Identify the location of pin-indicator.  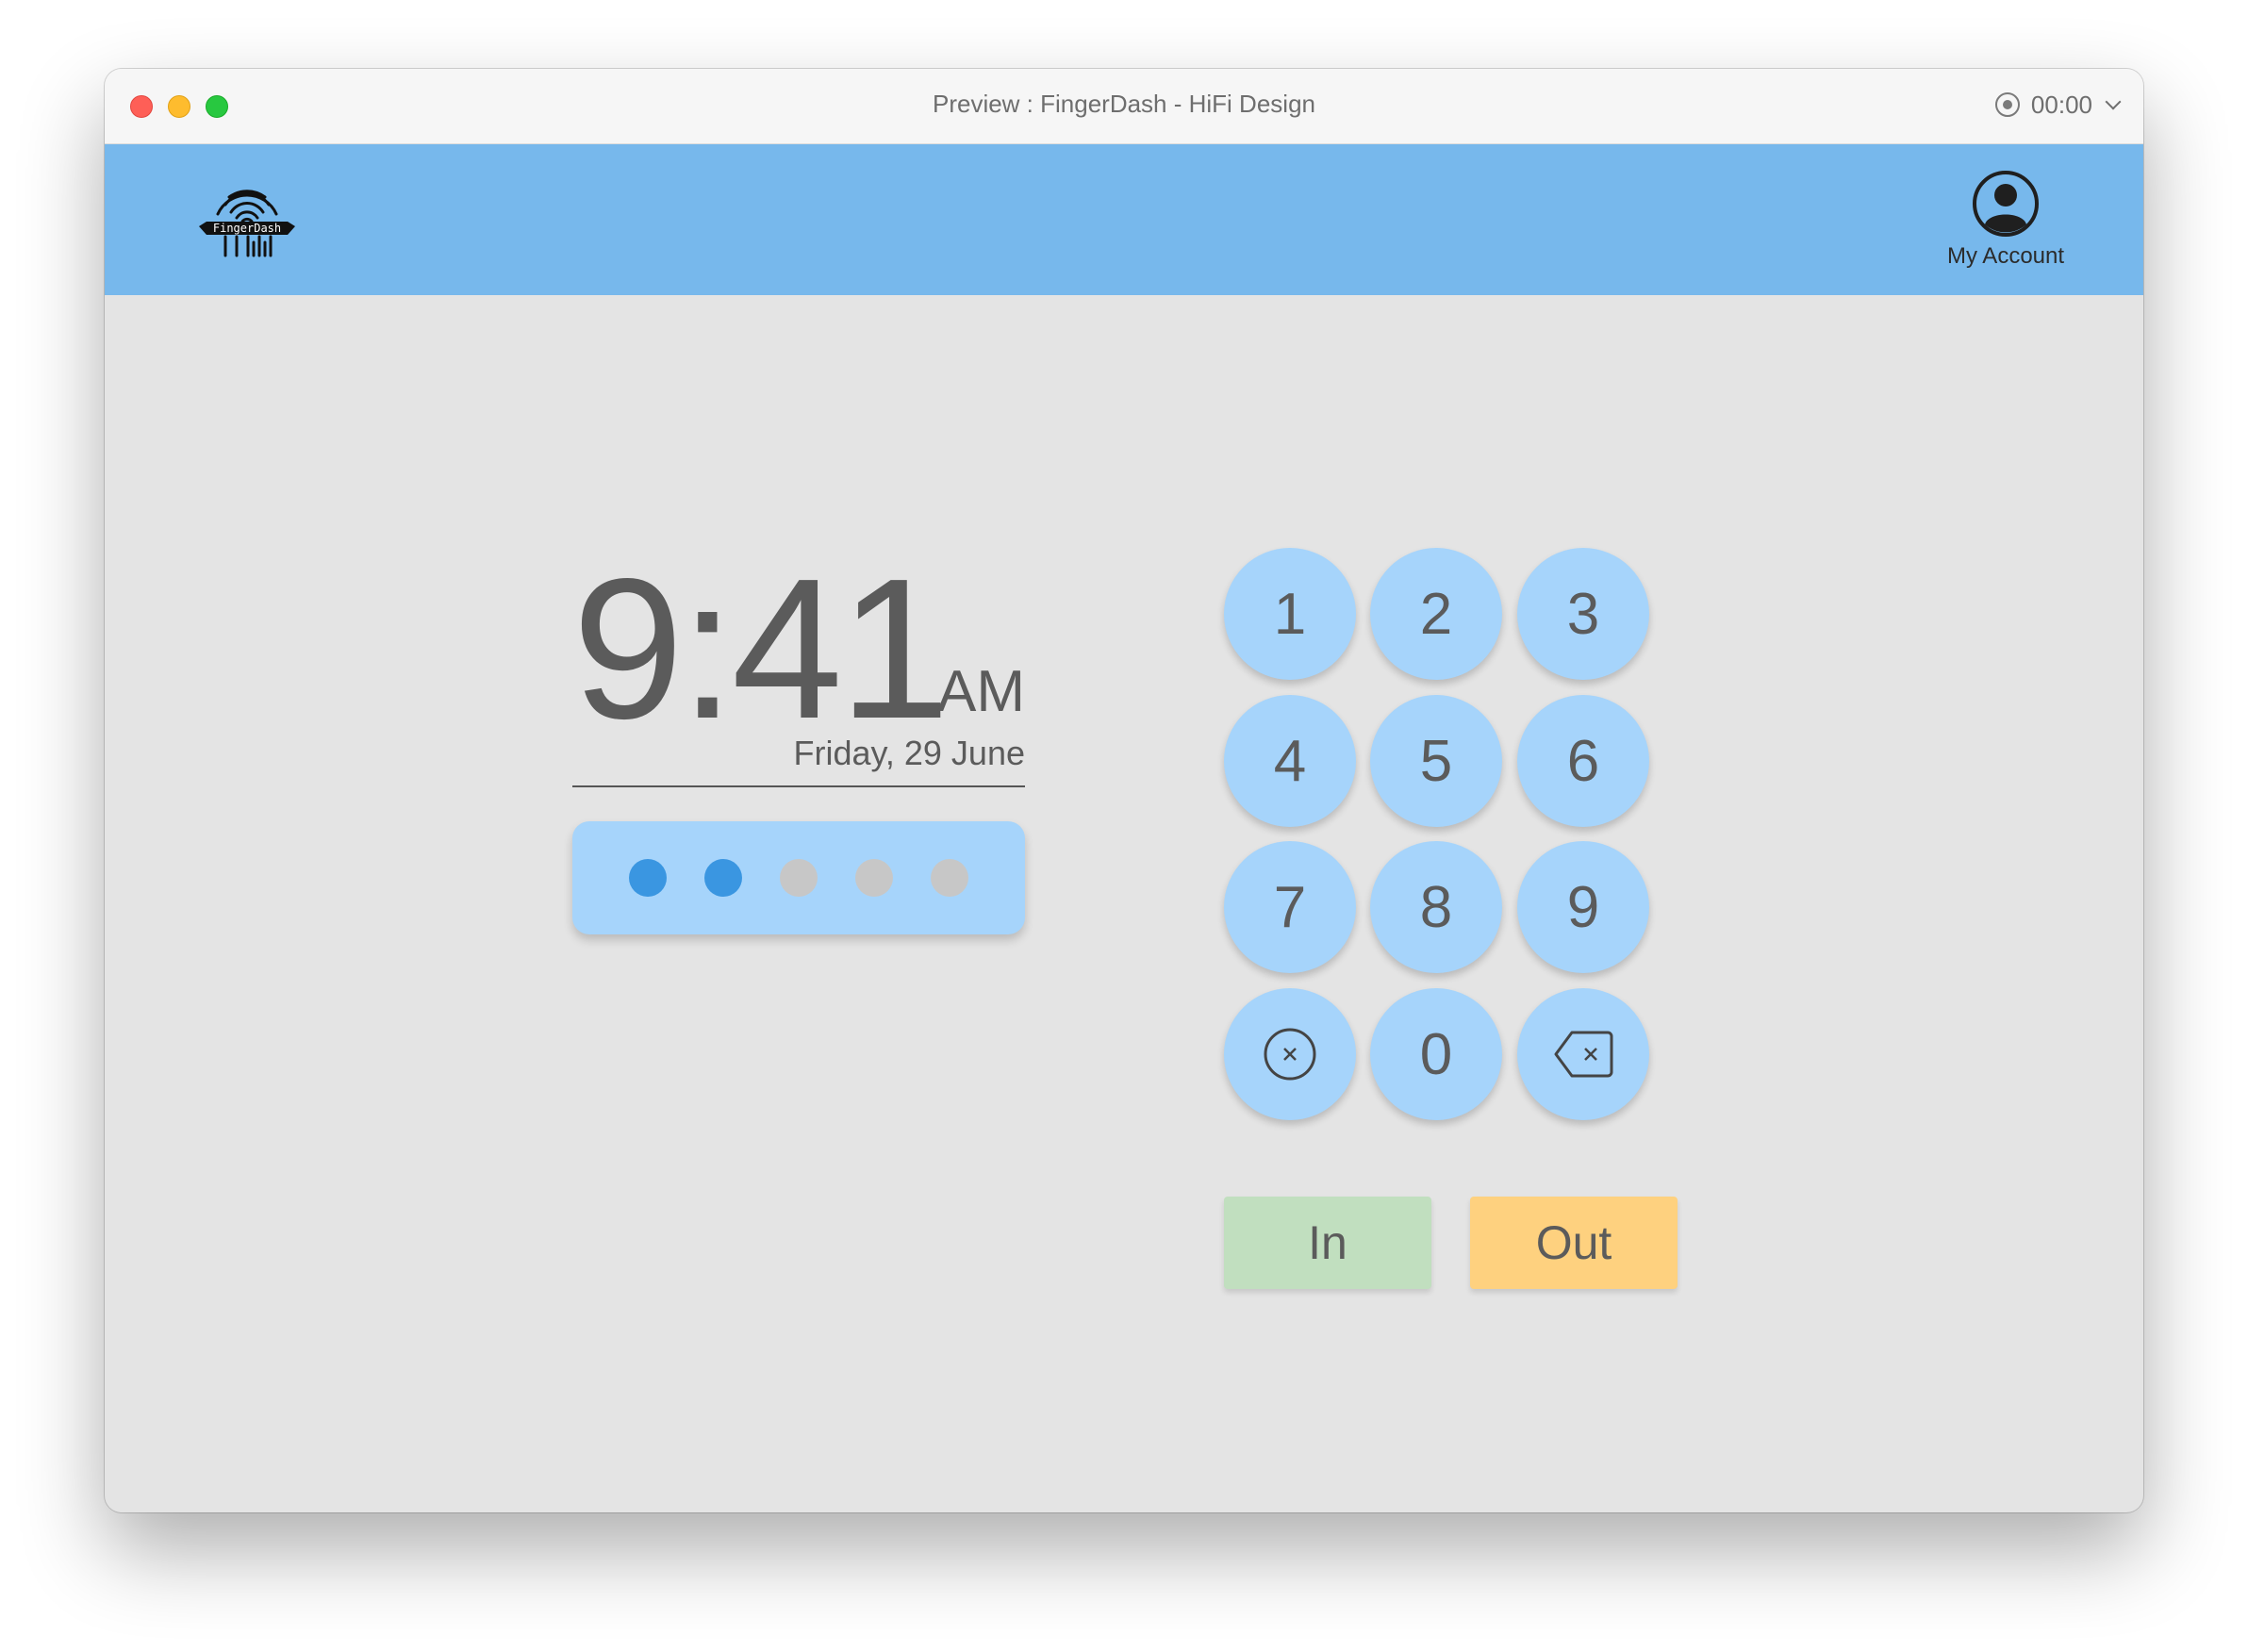
(798, 877).